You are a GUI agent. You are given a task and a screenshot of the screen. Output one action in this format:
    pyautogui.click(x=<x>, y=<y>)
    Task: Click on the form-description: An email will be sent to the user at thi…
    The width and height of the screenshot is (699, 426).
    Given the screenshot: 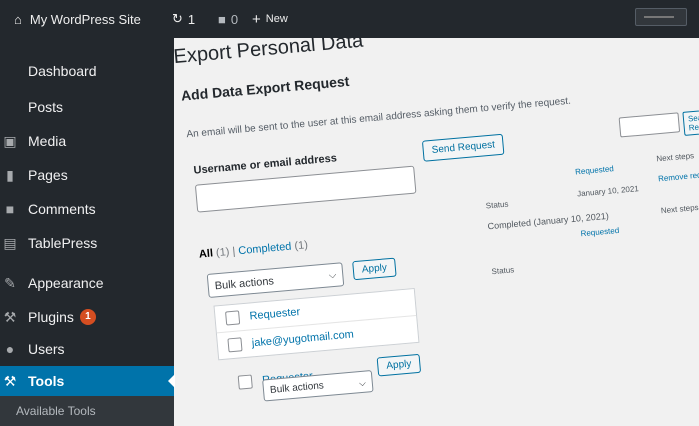 What is the action you would take?
    pyautogui.click(x=379, y=118)
    